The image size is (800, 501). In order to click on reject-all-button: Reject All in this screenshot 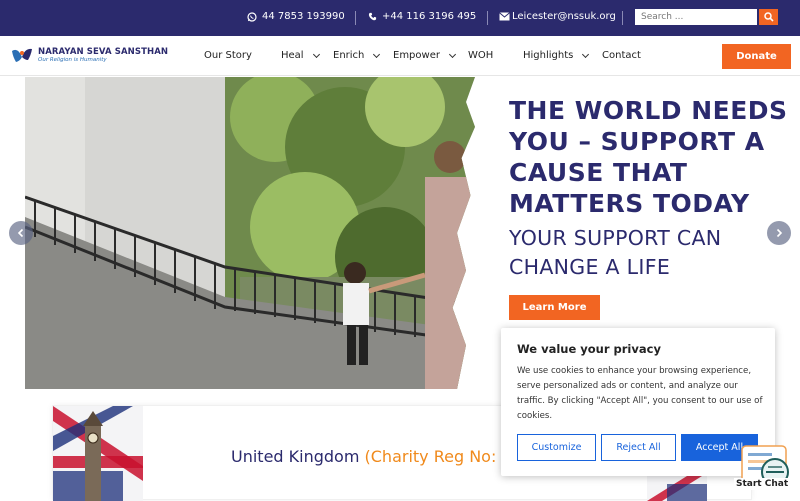, I will do `click(638, 447)`.